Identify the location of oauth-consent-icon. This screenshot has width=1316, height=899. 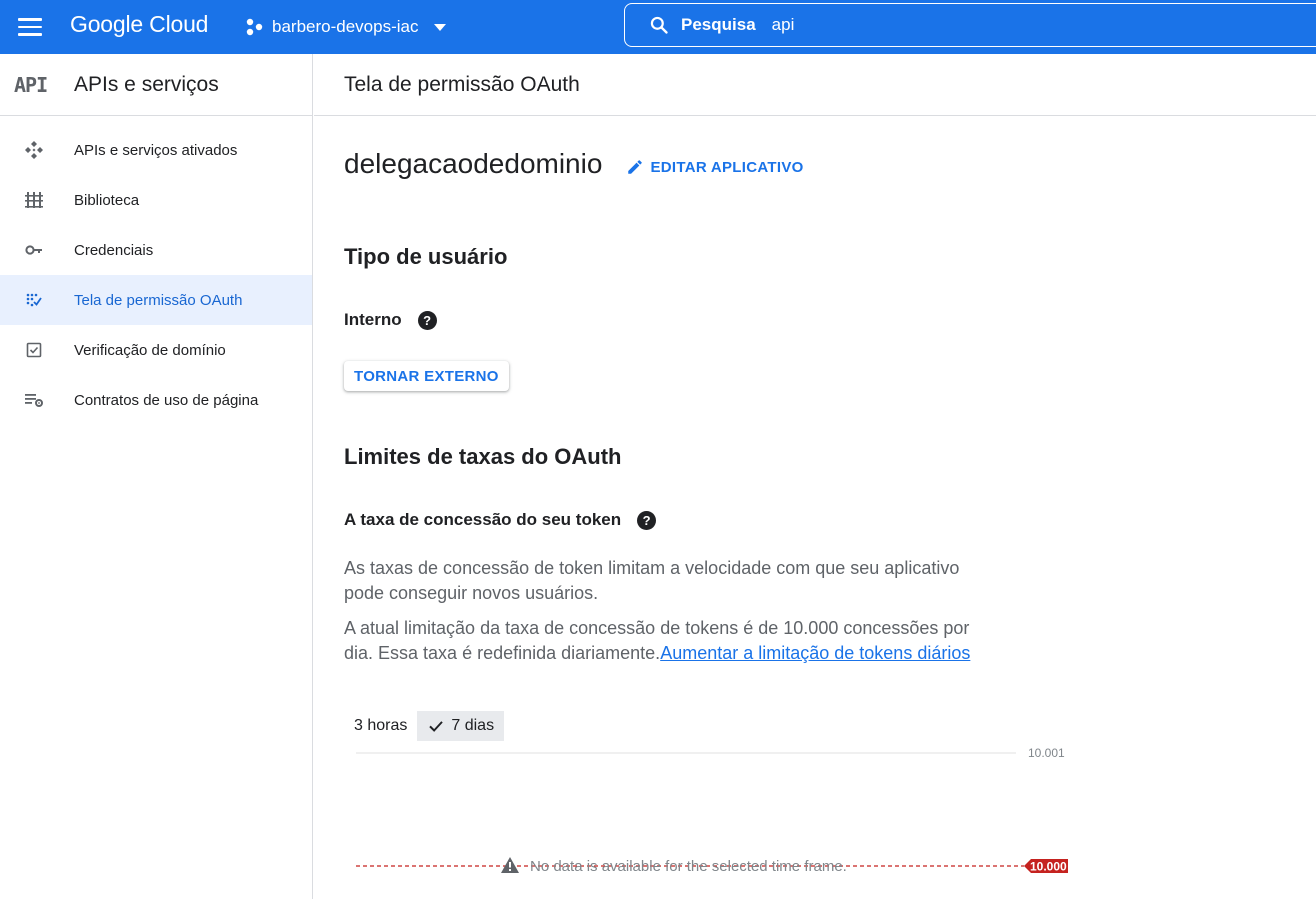
(34, 300).